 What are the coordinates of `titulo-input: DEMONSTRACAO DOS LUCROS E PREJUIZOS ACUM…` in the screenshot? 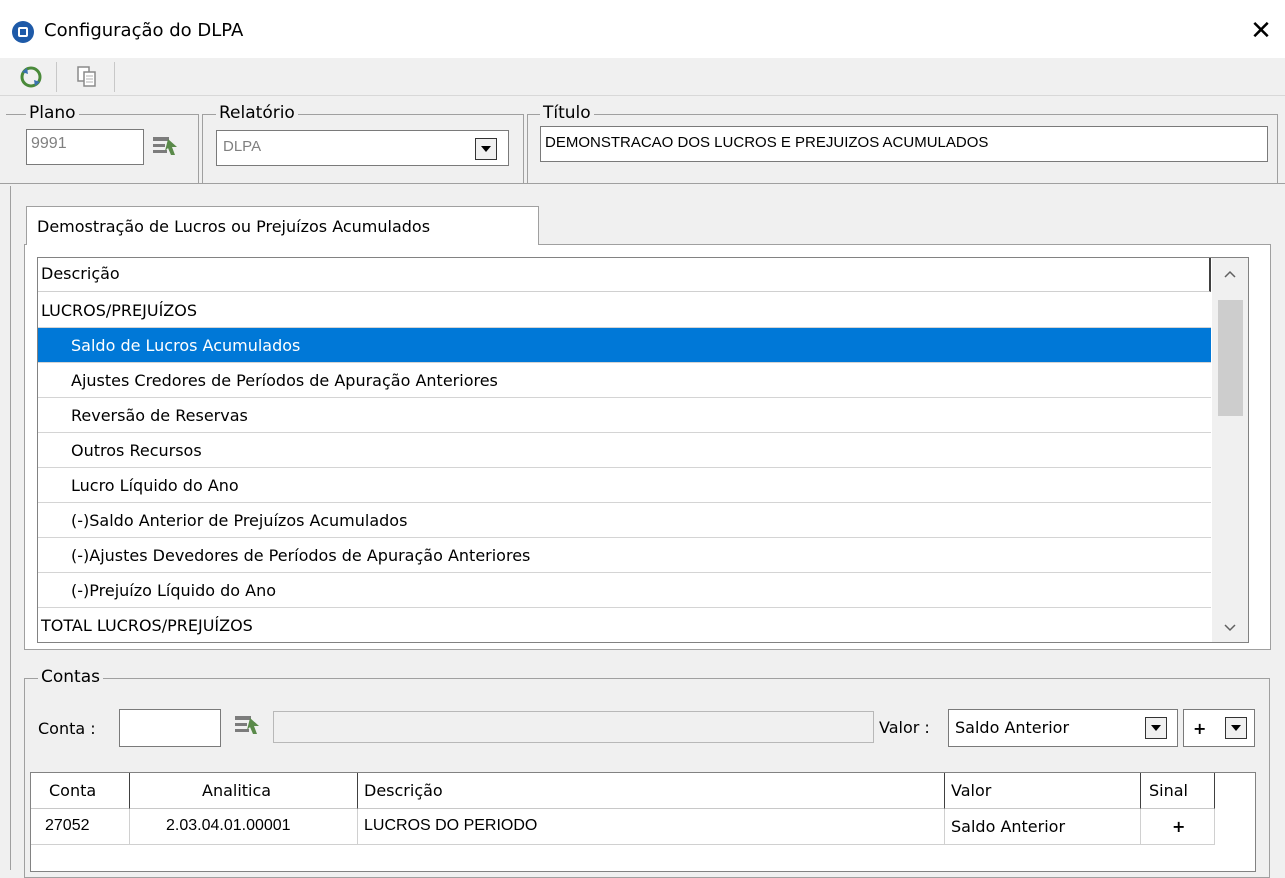 It's located at (904, 144).